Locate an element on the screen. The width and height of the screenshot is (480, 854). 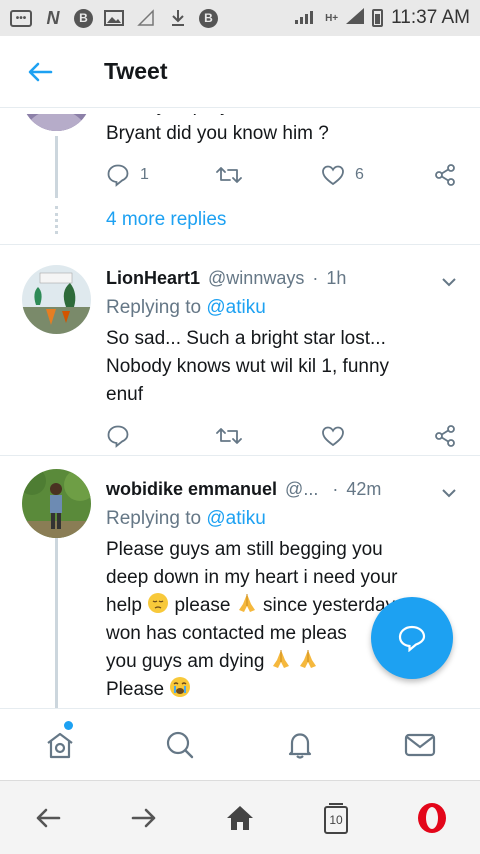
tweet-header: LionHeart1 @winnways · 1h is located at coordinates (226, 278).